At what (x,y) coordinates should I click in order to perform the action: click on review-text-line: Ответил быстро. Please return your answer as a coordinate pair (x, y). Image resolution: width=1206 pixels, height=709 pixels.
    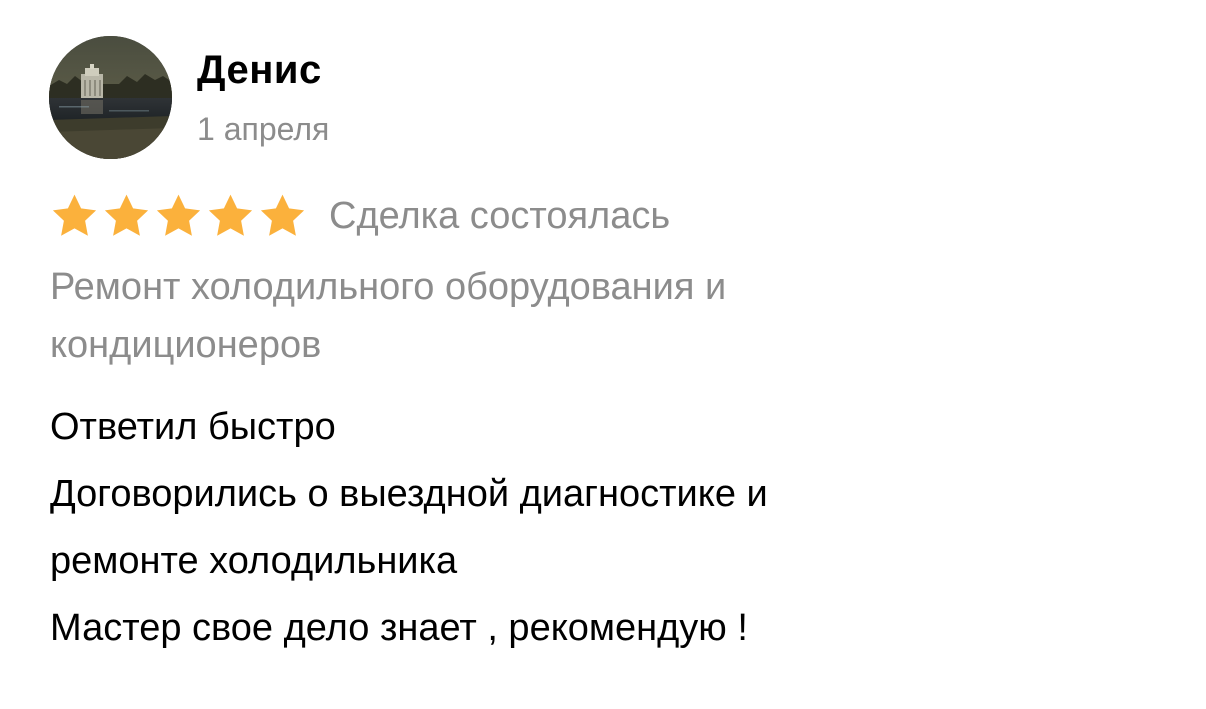
    Looking at the image, I should click on (193, 427).